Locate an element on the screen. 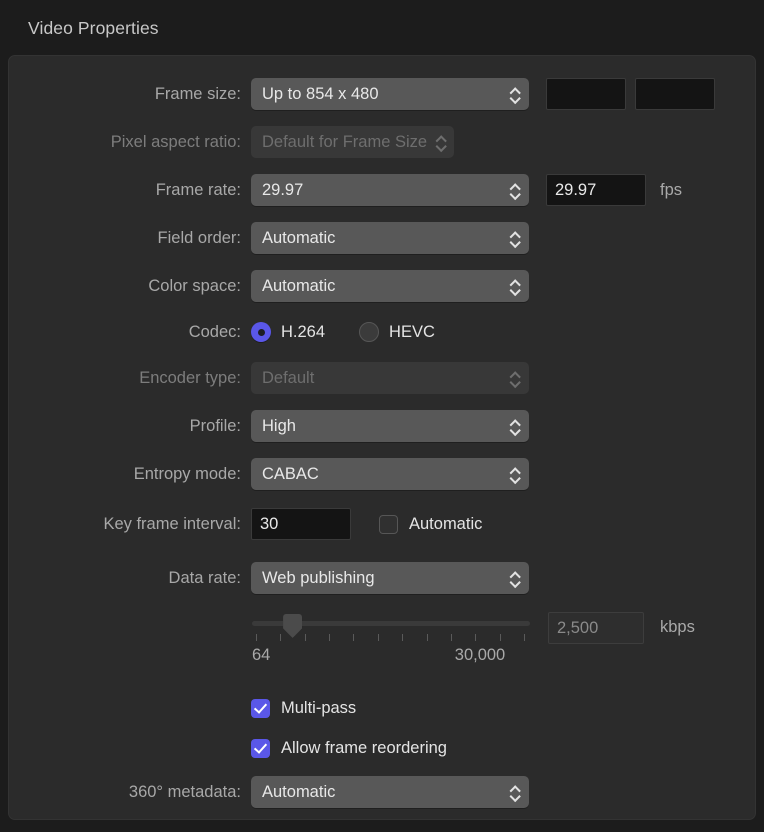  allow-frame-reordering-checkbox-row: Allow frame reordering is located at coordinates (349, 748).